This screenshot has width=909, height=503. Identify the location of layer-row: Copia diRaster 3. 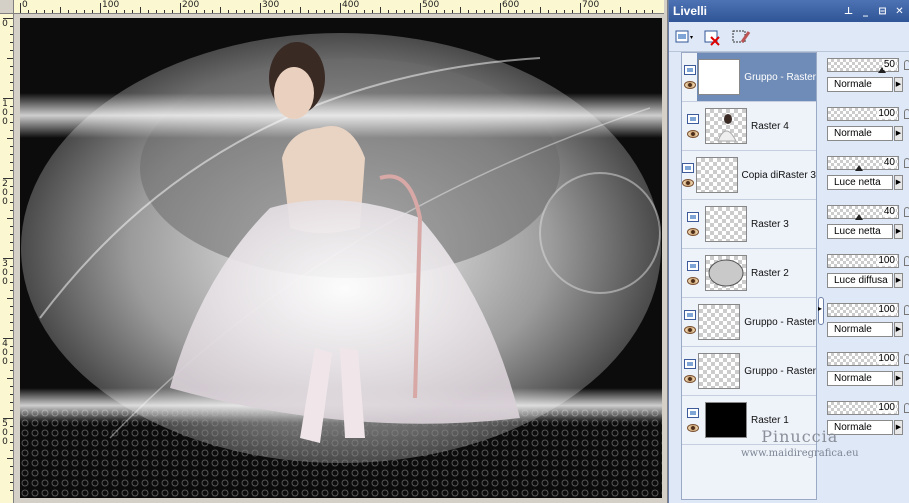
(749, 175).